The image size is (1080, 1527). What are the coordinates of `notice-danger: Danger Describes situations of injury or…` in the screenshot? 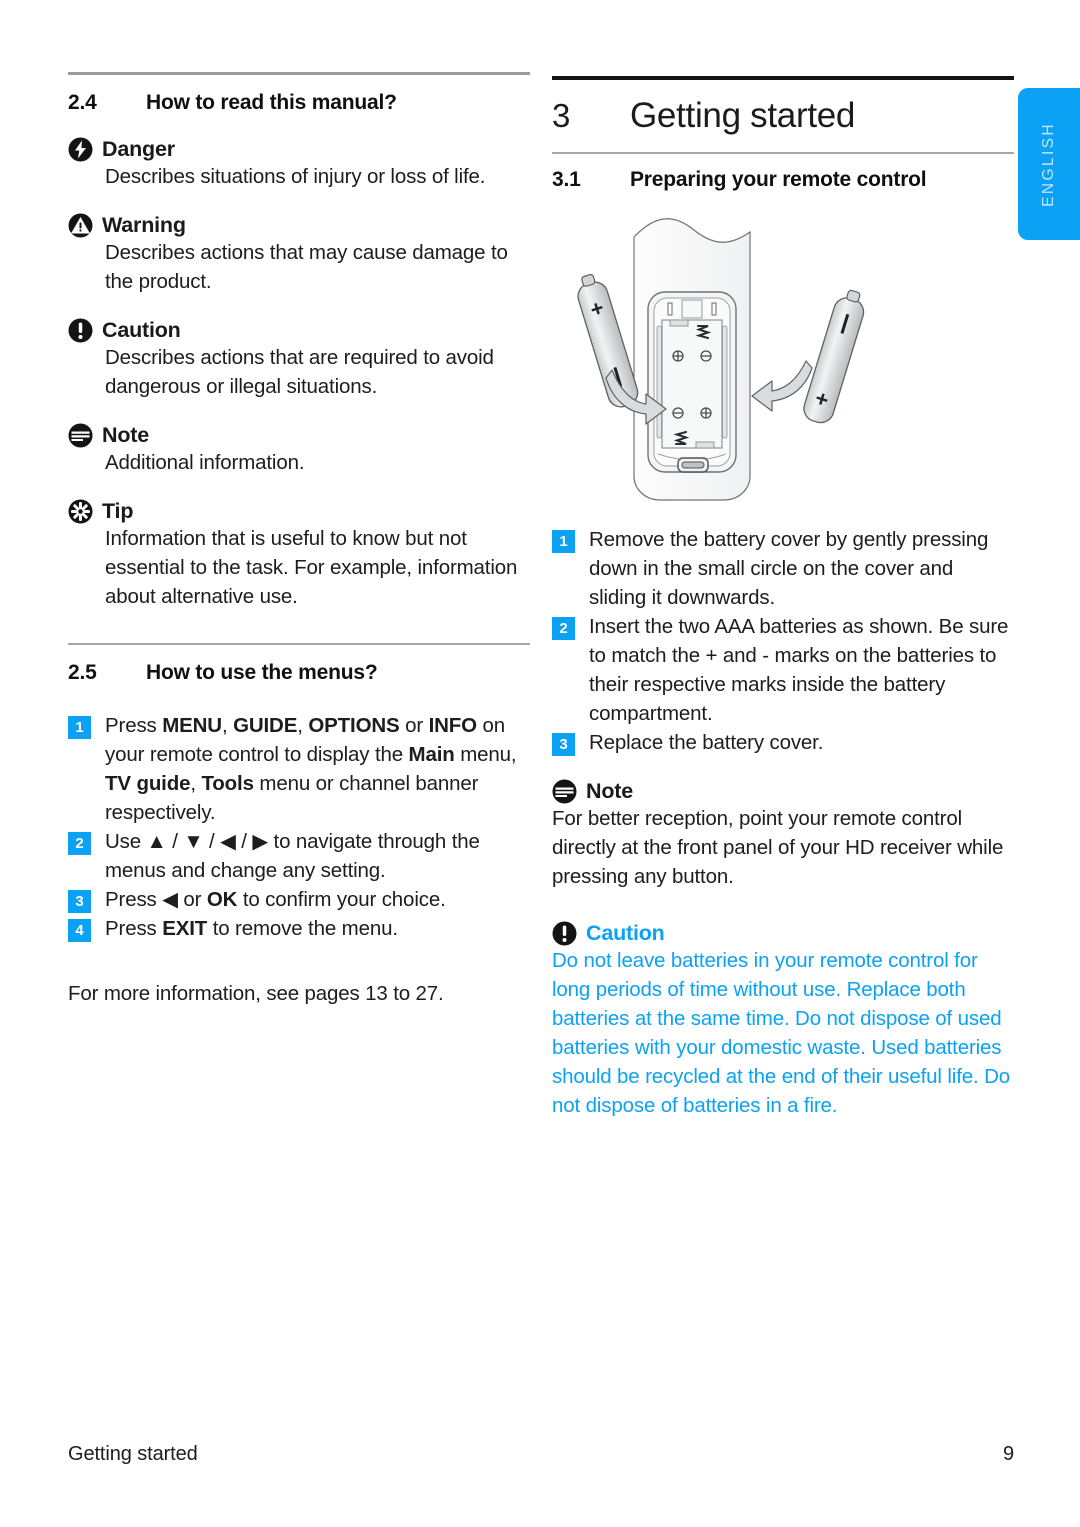 It's located at (299, 164).